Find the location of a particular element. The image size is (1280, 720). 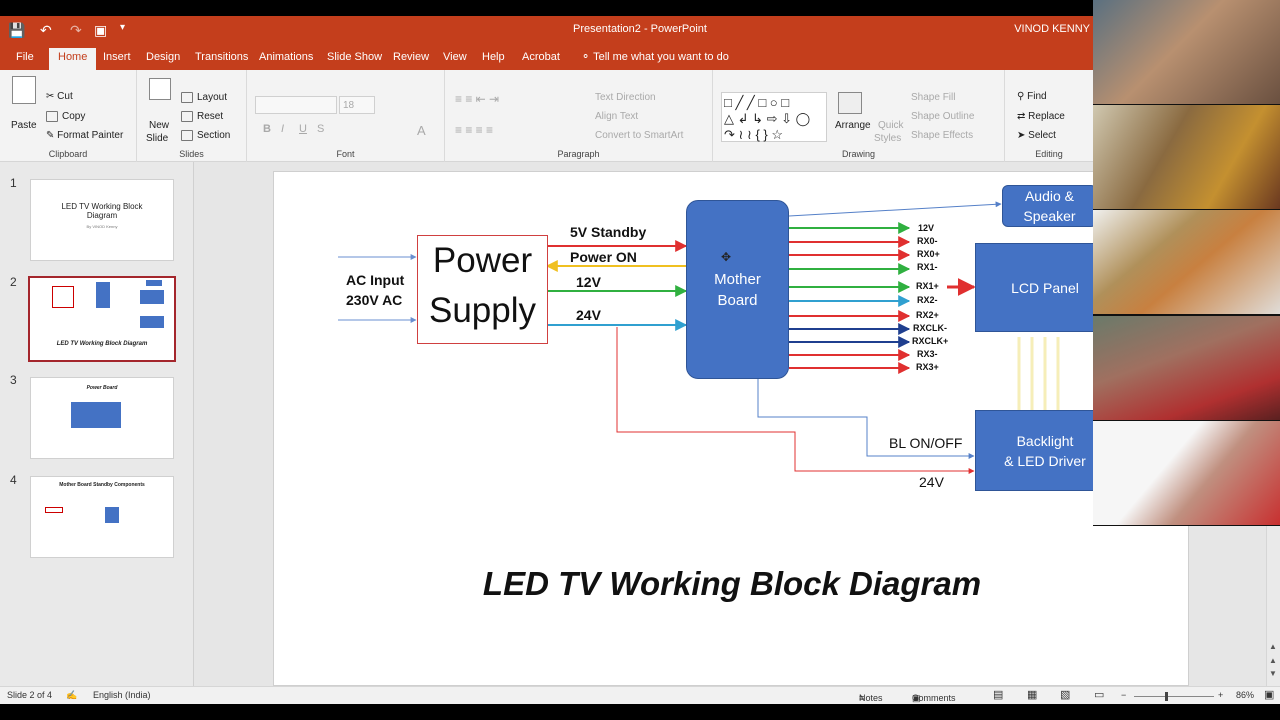

tab-animations: Animations is located at coordinates (286, 59).